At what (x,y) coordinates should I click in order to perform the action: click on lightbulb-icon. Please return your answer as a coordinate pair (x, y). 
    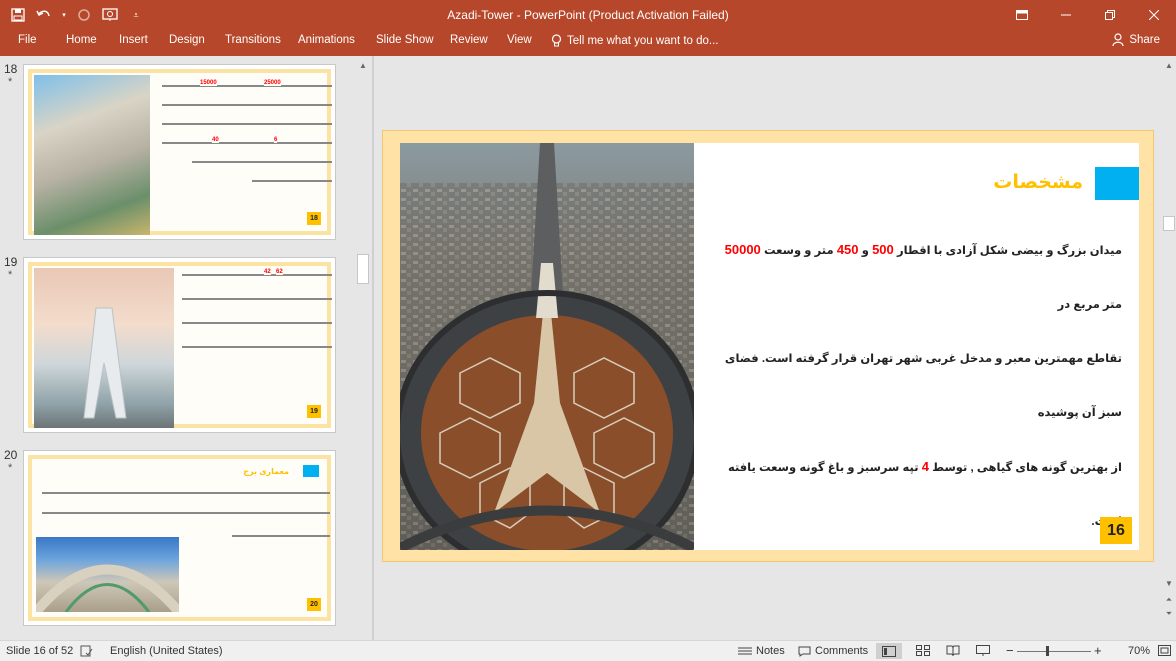
    Looking at the image, I should click on (556, 40).